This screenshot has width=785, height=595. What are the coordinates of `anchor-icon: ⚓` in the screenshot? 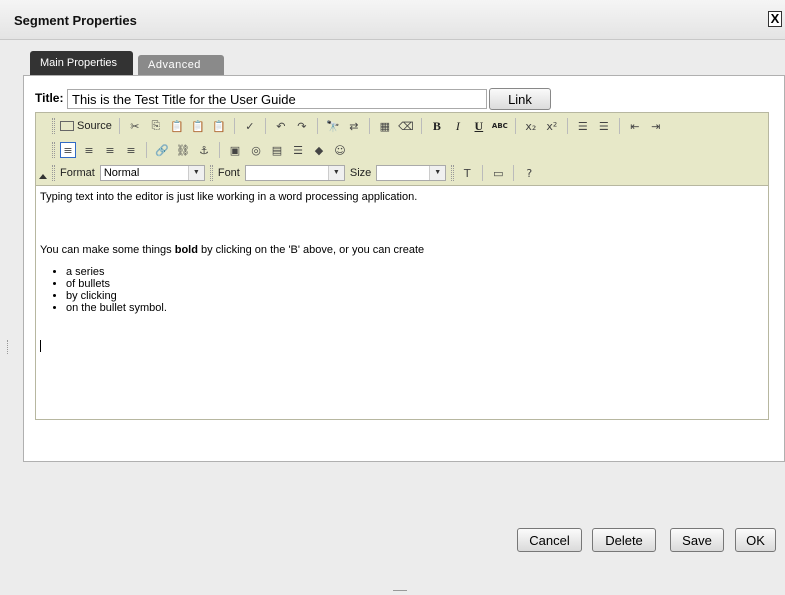 It's located at (204, 150).